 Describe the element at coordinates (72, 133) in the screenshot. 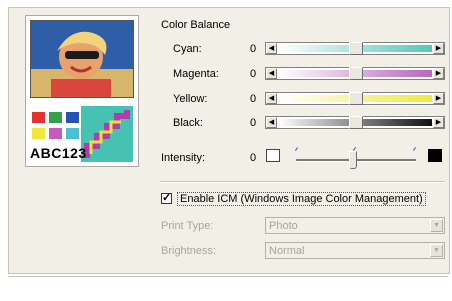

I see `swatch-cyan` at that location.